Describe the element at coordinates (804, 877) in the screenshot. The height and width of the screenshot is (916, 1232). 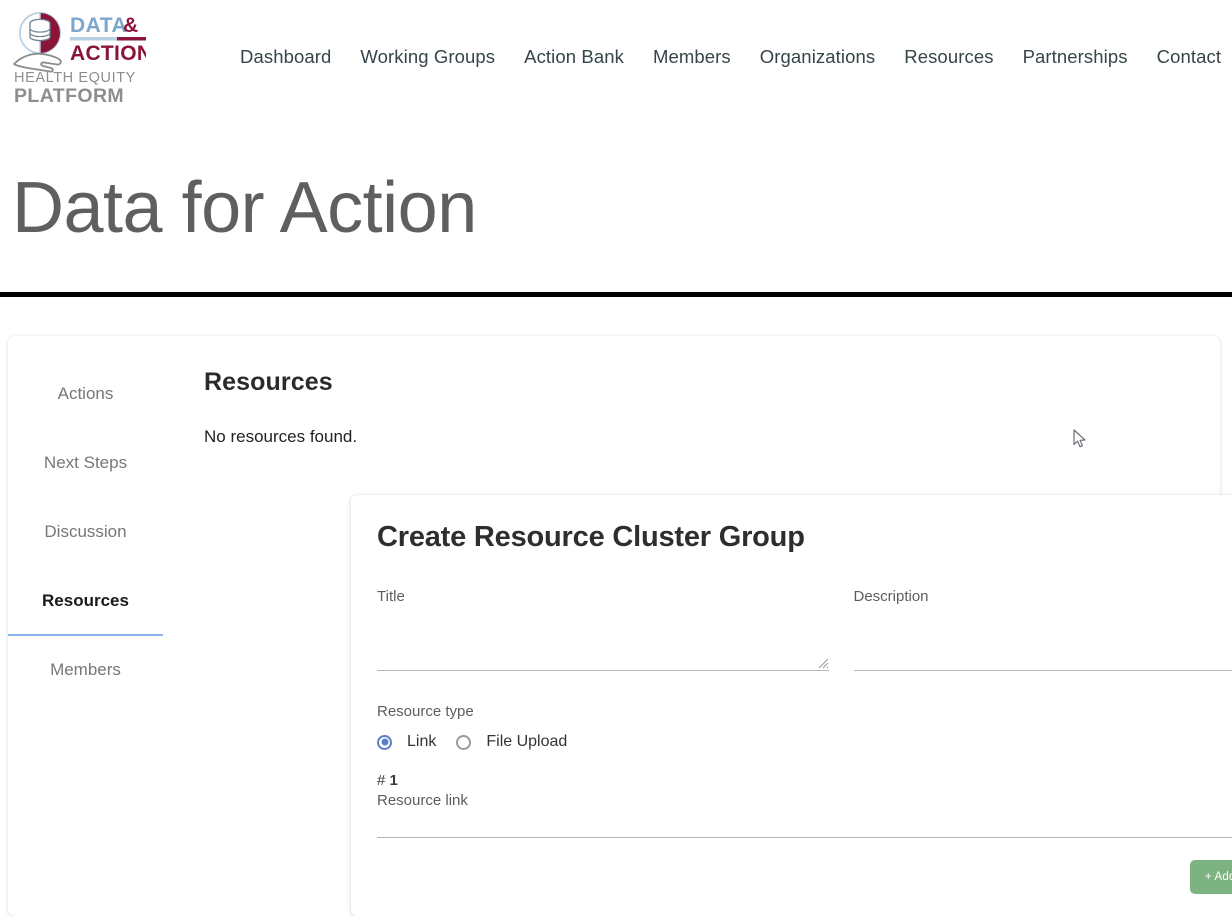
I see `add-more-row: + Add More` at that location.